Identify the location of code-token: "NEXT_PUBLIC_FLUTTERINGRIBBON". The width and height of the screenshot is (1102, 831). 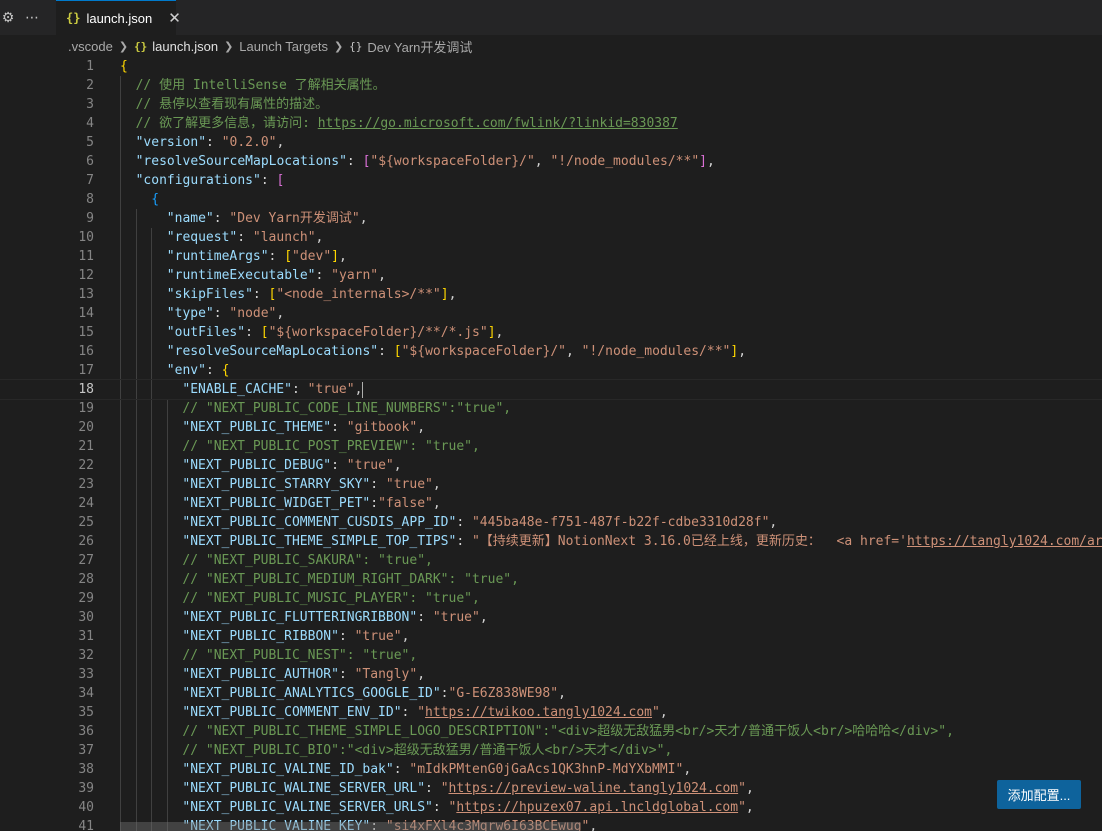
(300, 617).